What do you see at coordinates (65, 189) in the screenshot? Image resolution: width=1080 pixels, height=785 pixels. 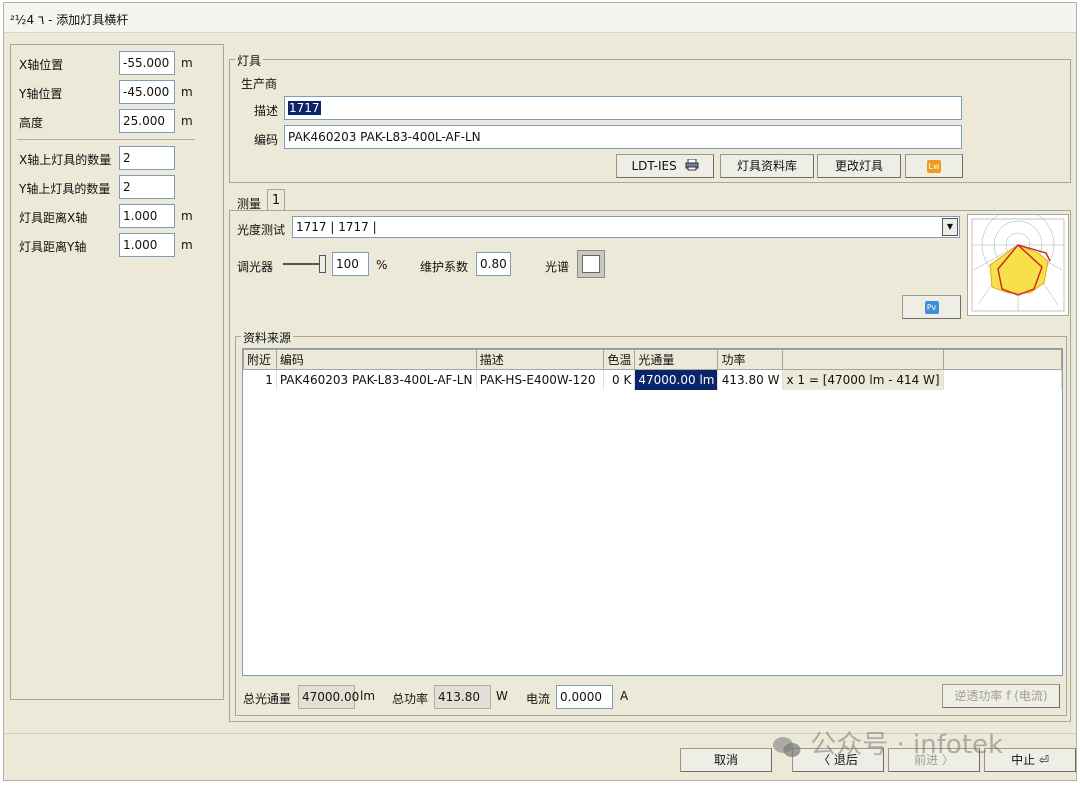 I see `y-count-label: Y轴上灯具的数量` at bounding box center [65, 189].